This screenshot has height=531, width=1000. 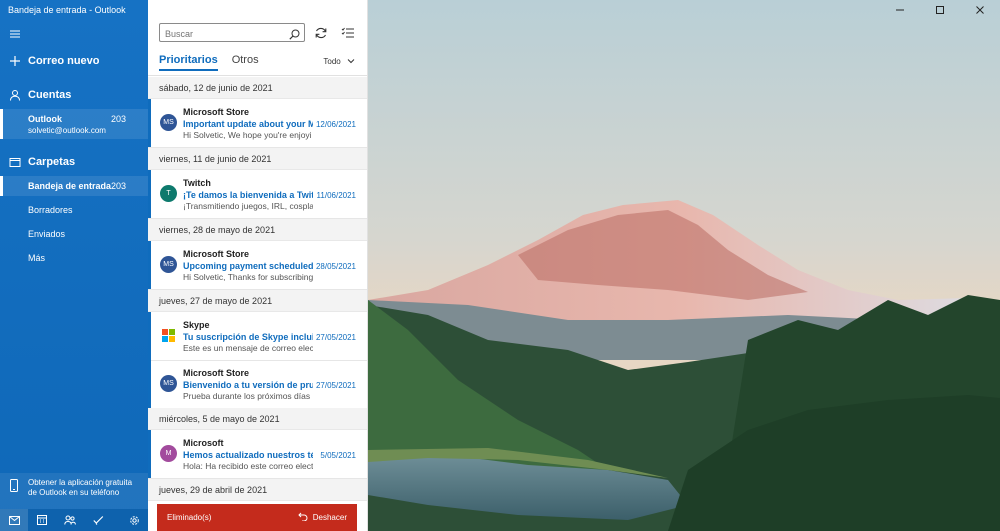 I want to click on search-input, so click(x=220, y=34).